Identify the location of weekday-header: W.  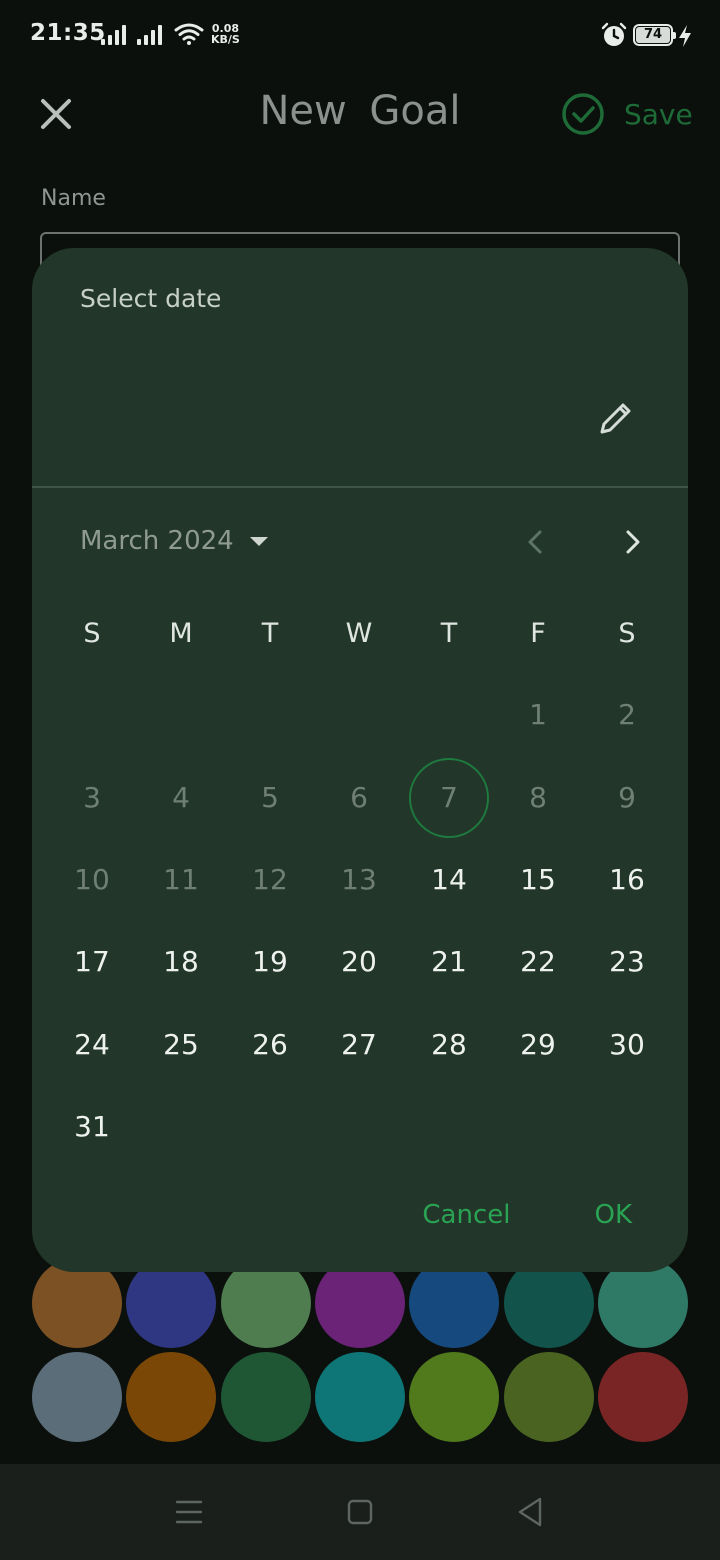
(359, 633).